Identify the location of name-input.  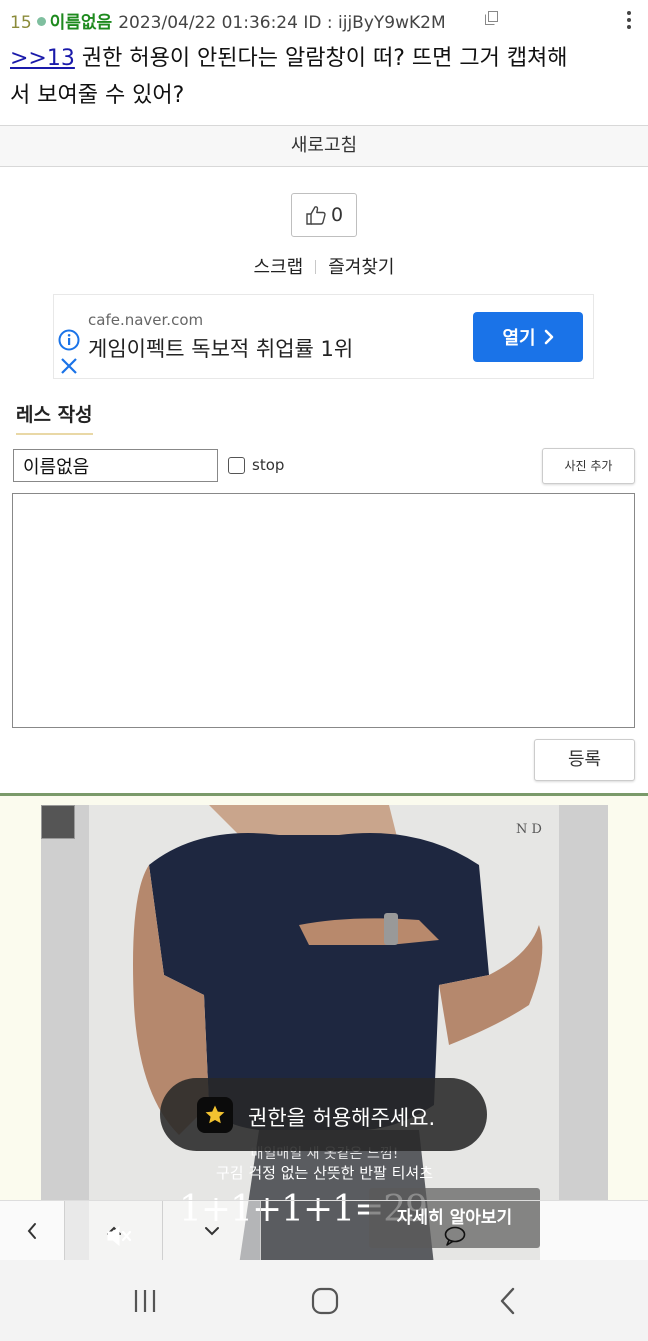
(115, 465).